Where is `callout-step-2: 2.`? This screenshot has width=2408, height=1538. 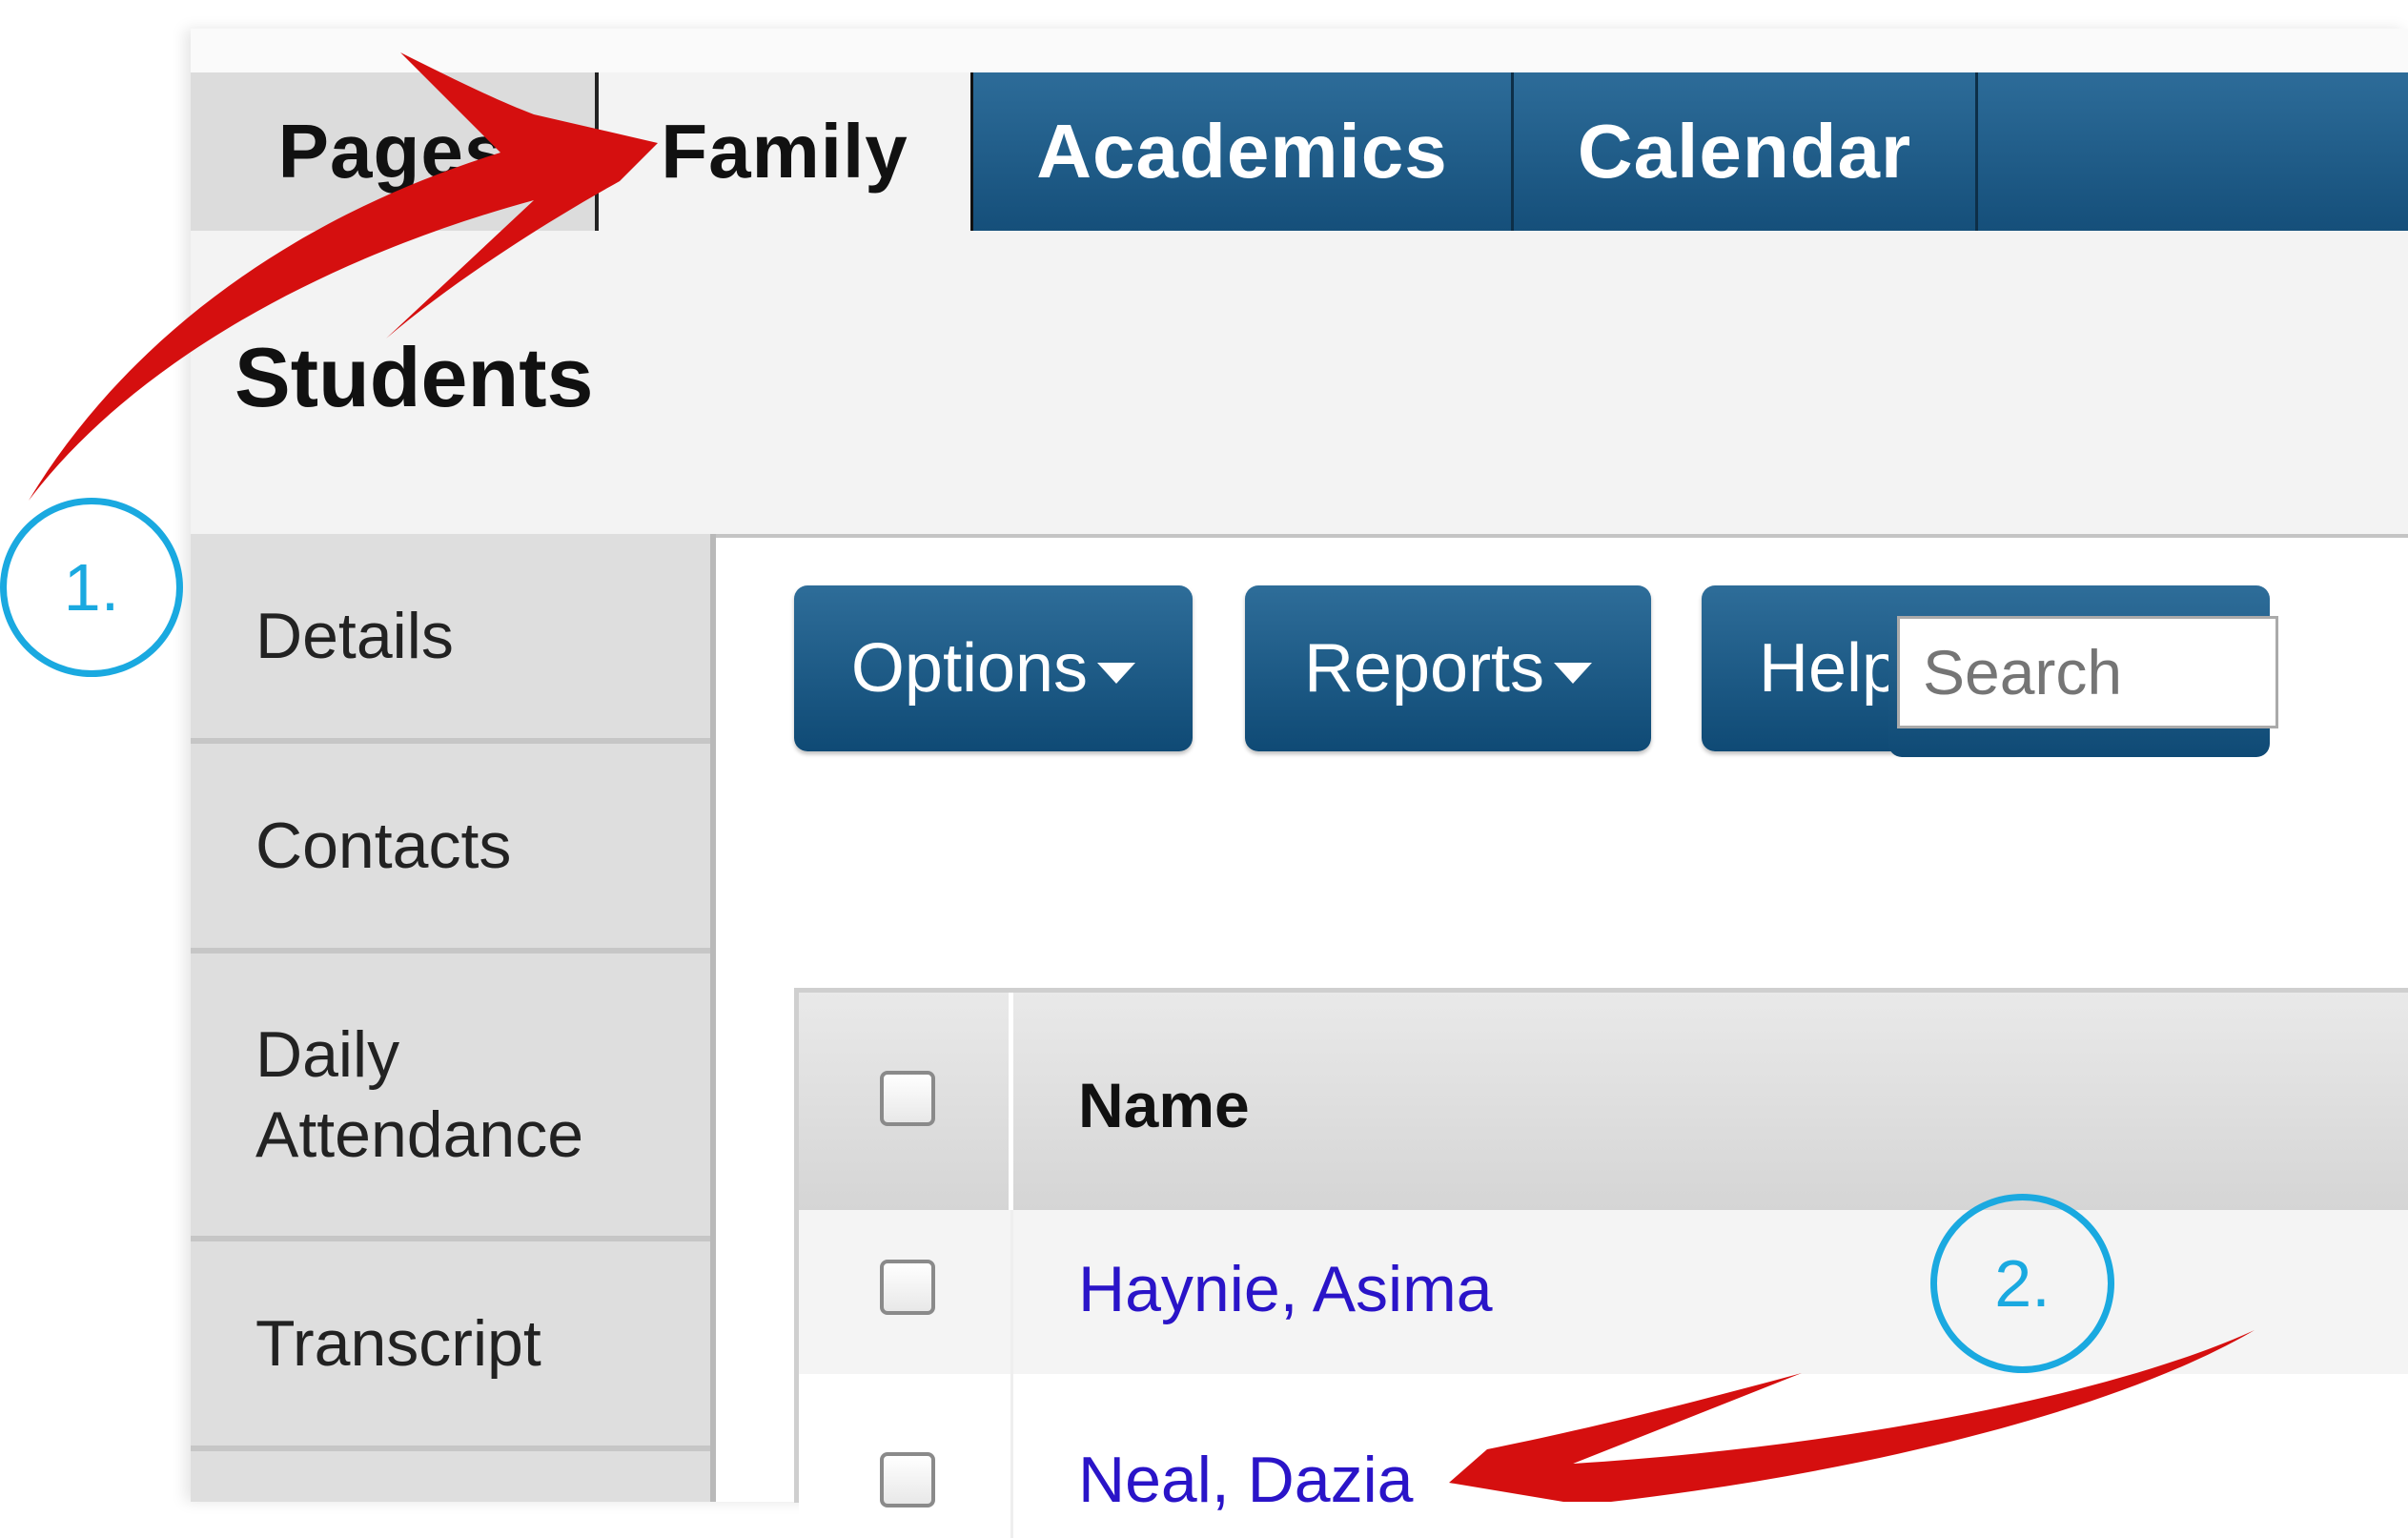 callout-step-2: 2. is located at coordinates (2022, 1283).